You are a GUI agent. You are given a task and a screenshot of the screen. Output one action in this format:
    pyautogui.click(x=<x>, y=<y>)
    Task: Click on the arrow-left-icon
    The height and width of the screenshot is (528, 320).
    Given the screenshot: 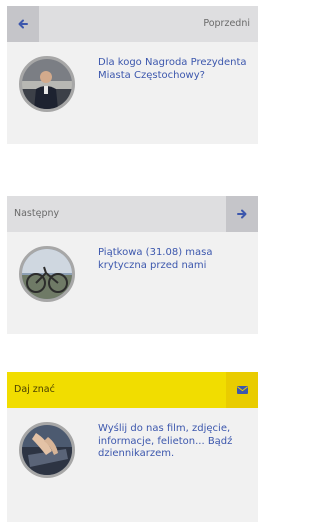 What is the action you would take?
    pyautogui.click(x=23, y=24)
    